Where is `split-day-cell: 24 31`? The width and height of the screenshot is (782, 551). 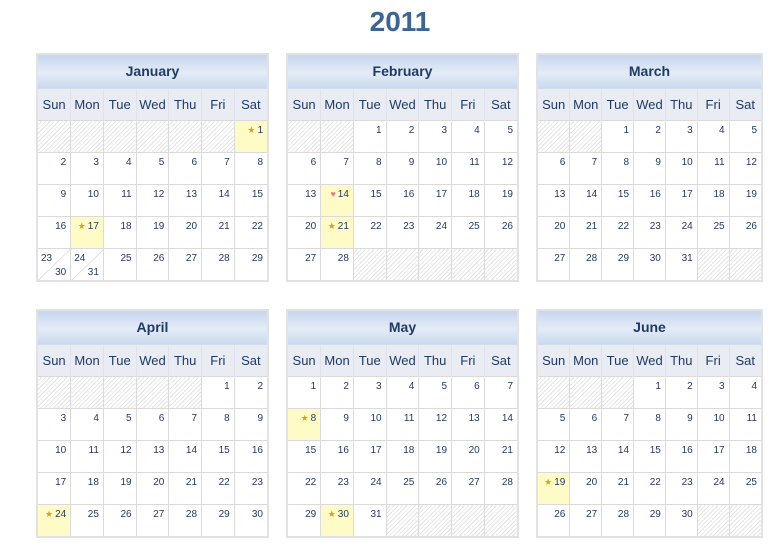
split-day-cell: 24 31 is located at coordinates (87, 264).